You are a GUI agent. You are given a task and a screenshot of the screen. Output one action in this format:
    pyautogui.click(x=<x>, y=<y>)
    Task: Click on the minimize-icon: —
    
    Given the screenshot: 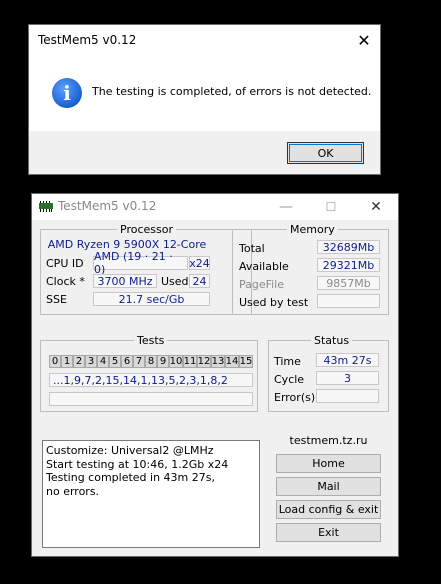 What is the action you would take?
    pyautogui.click(x=286, y=207)
    